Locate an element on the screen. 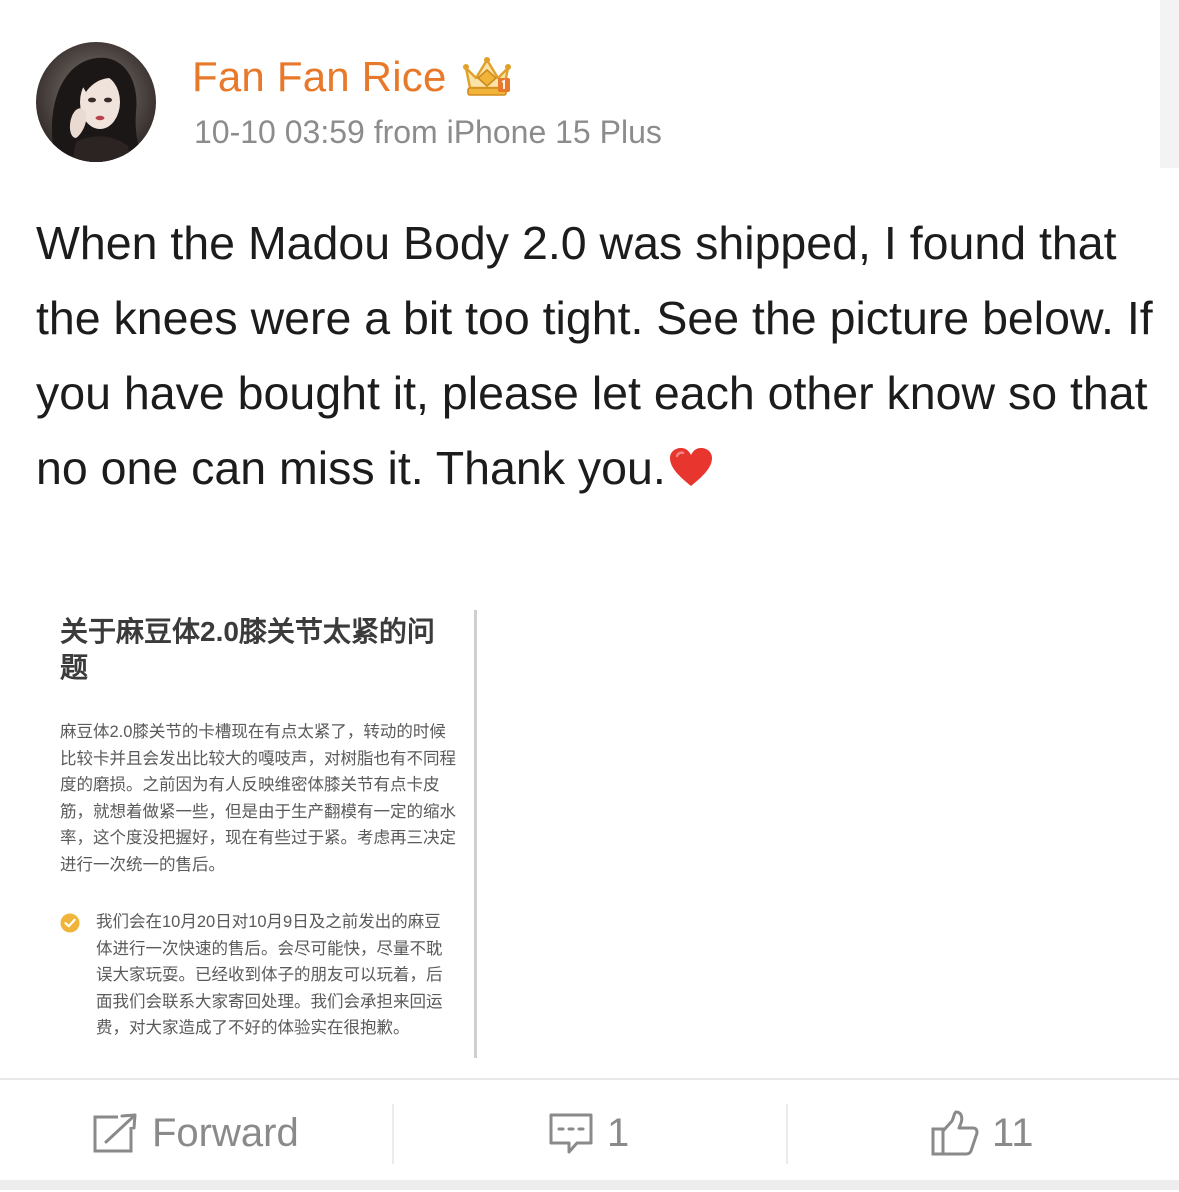  forward-label: Forward is located at coordinates (225, 1132).